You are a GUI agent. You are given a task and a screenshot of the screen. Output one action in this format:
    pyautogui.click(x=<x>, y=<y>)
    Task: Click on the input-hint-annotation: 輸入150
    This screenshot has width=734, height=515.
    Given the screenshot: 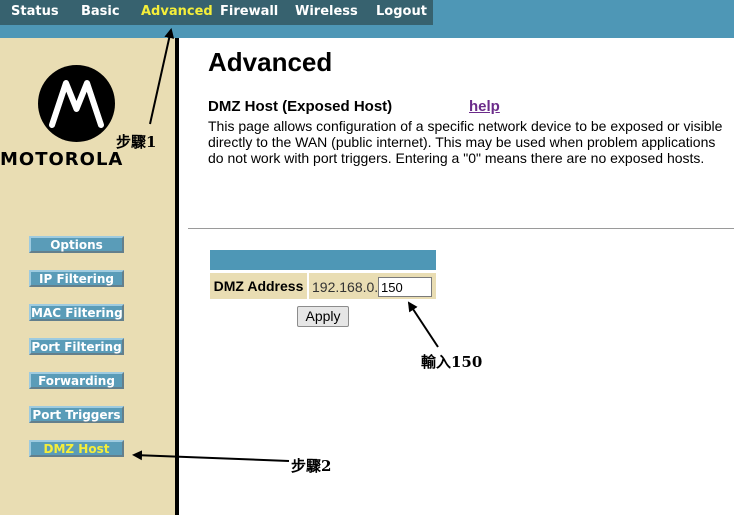 What is the action you would take?
    pyautogui.click(x=452, y=362)
    